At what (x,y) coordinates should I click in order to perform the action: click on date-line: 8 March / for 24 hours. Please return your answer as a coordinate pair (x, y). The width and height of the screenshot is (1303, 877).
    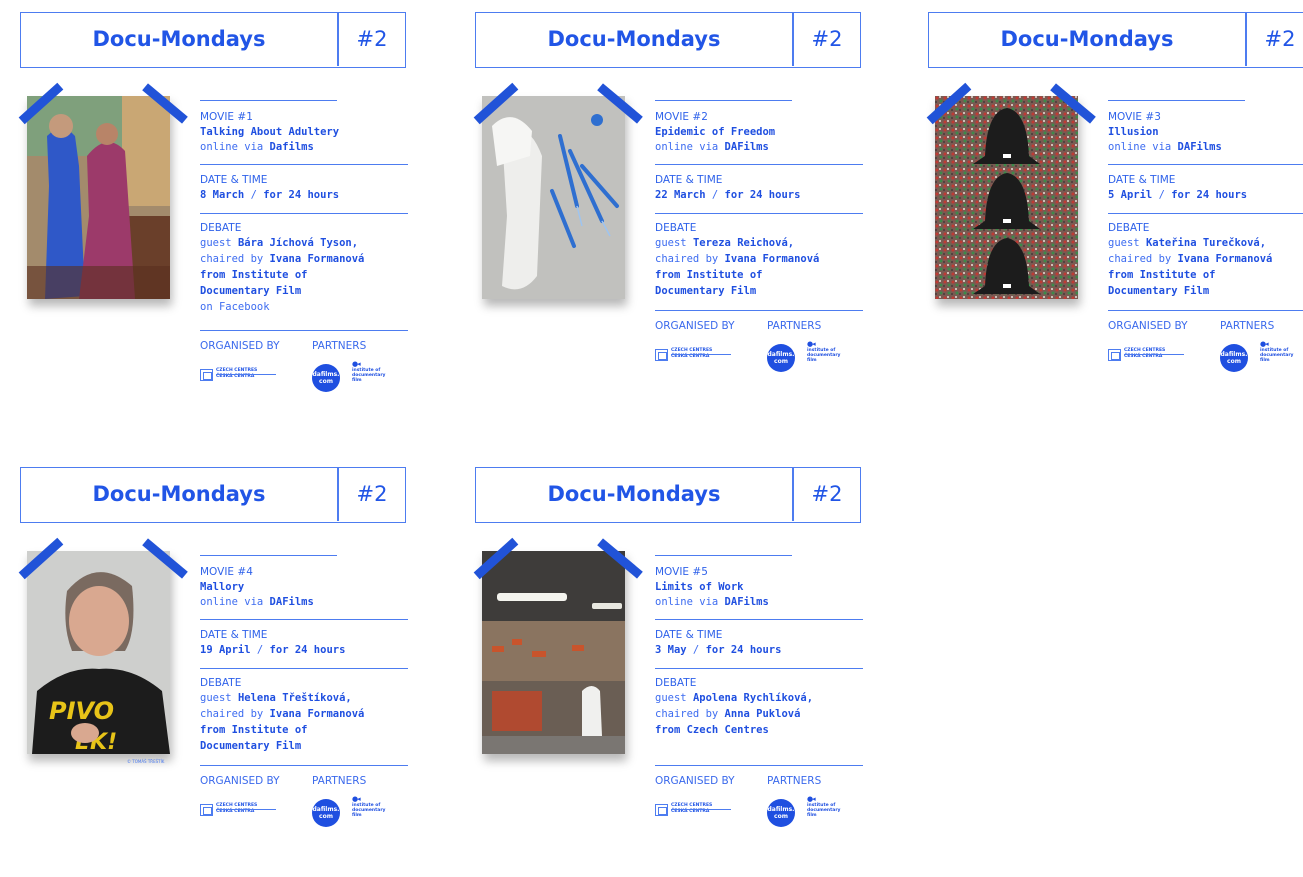
    Looking at the image, I should click on (270, 195).